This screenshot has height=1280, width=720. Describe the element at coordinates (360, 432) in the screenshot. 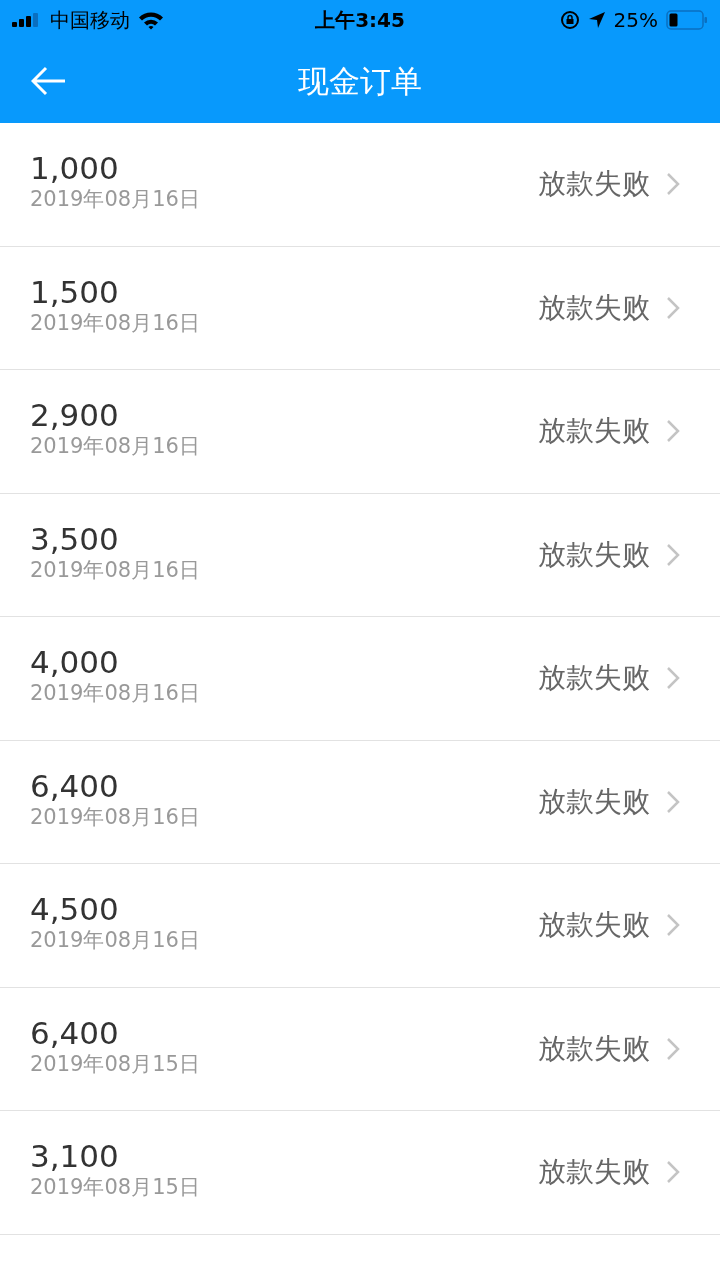

I see `order-row: 2,900 2019年08月16日 放款失败` at that location.